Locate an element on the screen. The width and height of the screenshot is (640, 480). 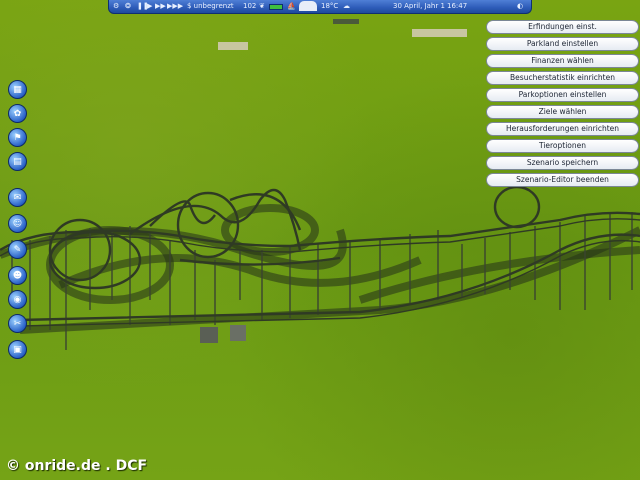
date-display: 30 April, Jahr 1 is located at coordinates (419, 6).